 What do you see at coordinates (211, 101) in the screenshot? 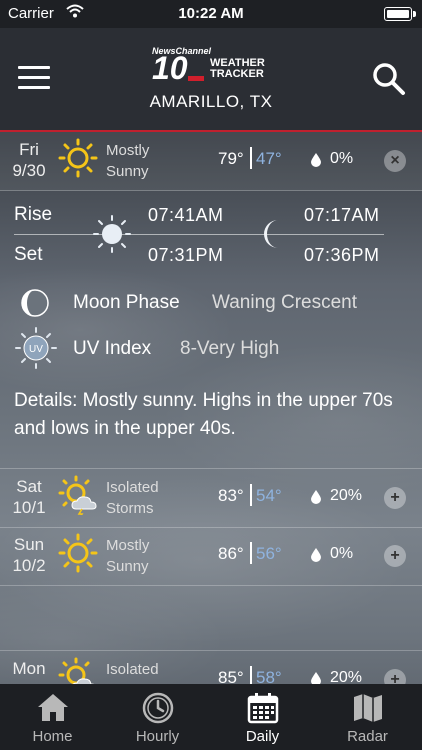
I see `location-title: AMARILLO, TX` at bounding box center [211, 101].